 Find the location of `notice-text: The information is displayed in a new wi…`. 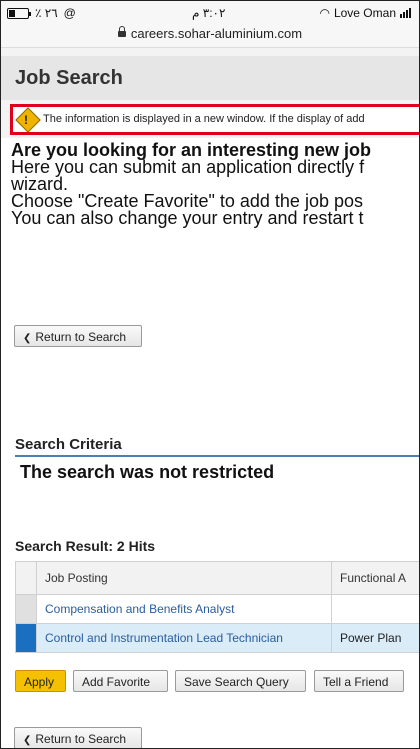

notice-text: The information is displayed in a new wi… is located at coordinates (204, 119).